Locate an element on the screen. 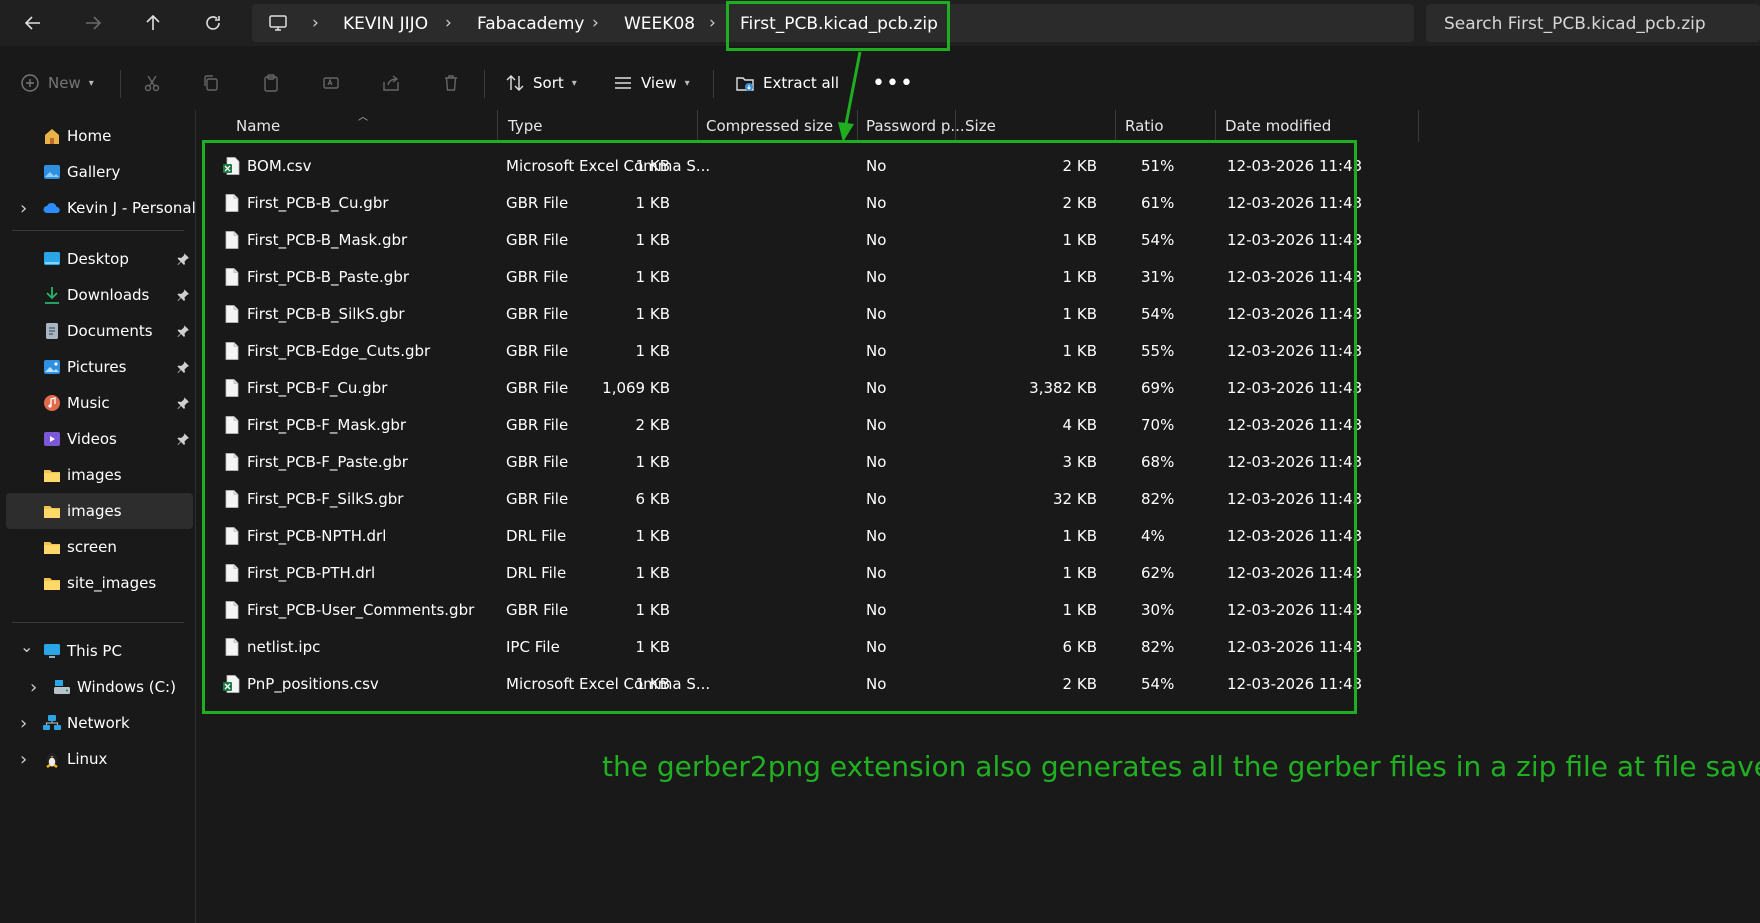 Image resolution: width=1760 pixels, height=923 pixels. sidebar-item-gallery: Gallery is located at coordinates (99, 172).